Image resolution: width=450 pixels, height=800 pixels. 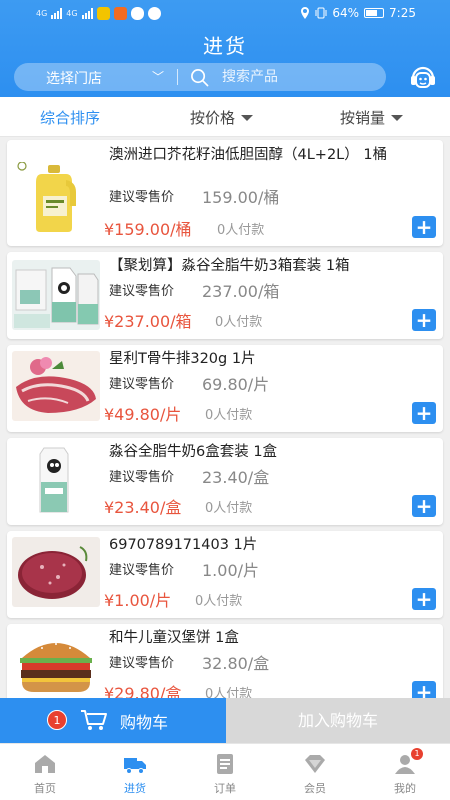 What do you see at coordinates (363, 118) in the screenshot?
I see `sort-label: 按销量` at bounding box center [363, 118].